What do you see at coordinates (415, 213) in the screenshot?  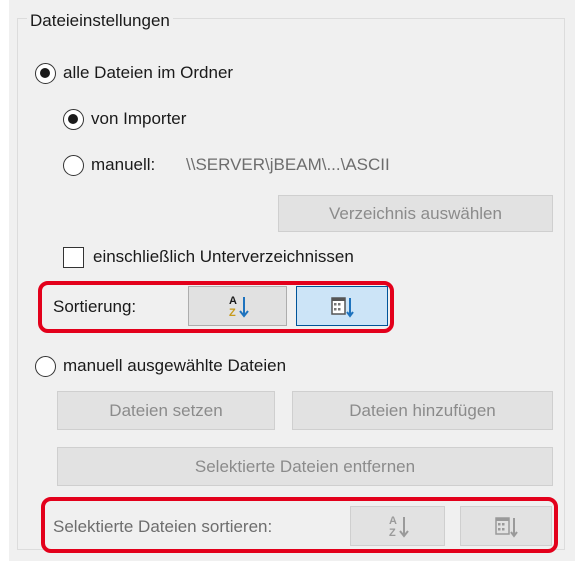 I see `choose-directory-button: Verzeichnis auswählen` at bounding box center [415, 213].